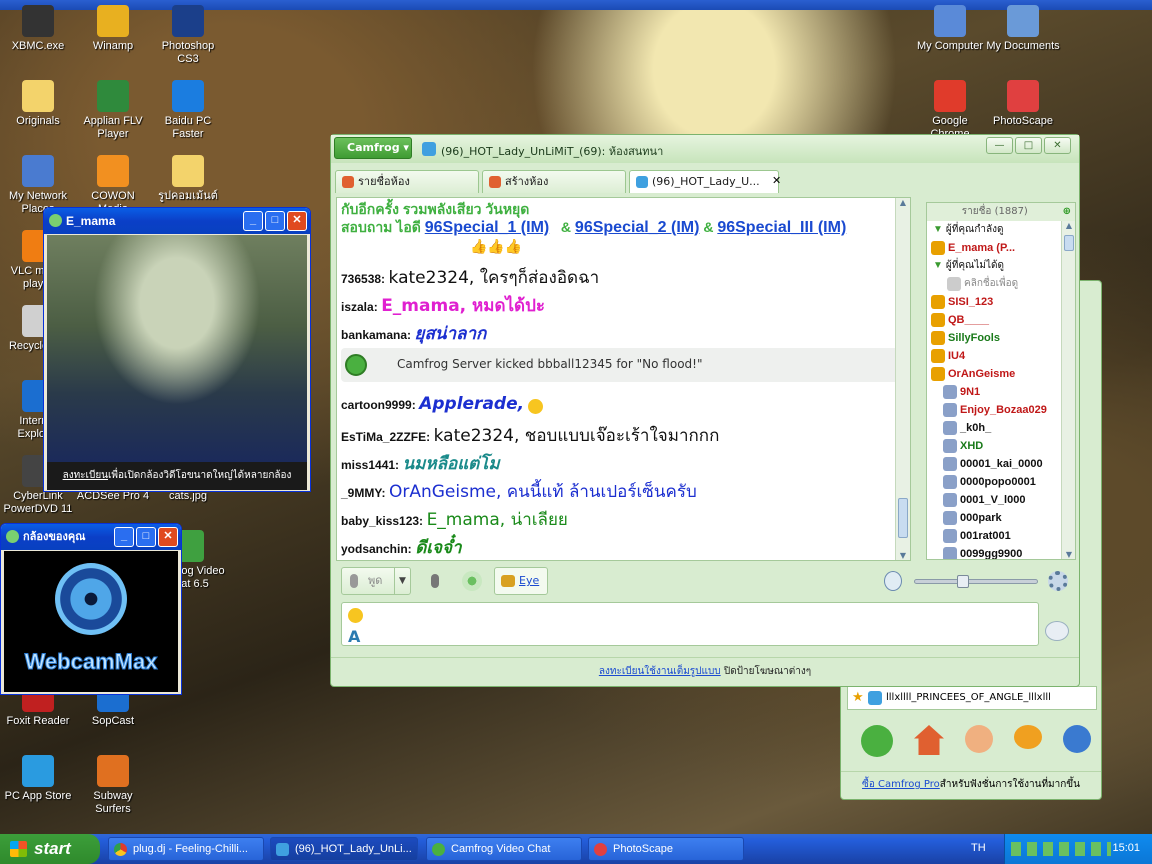  I want to click on buy-pro-link: ซื้อ Camfrog Pro, so click(901, 784).